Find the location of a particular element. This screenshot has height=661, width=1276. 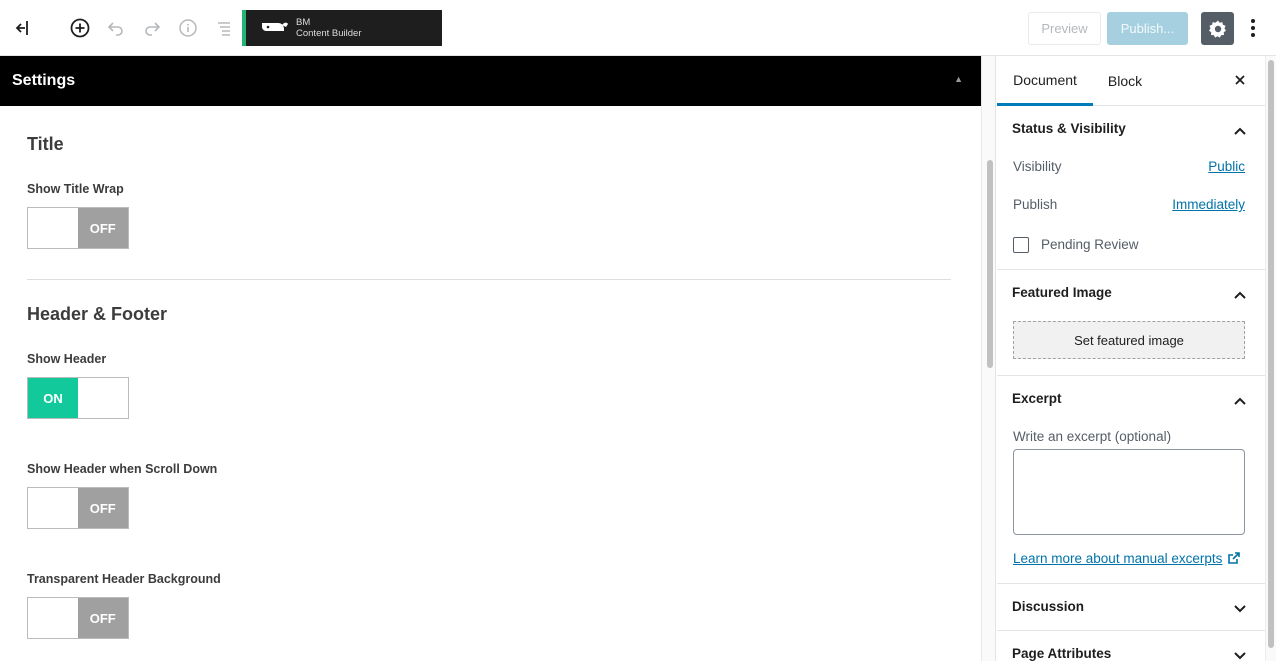

settings-panel-header: Settings ▲ is located at coordinates (490, 81).